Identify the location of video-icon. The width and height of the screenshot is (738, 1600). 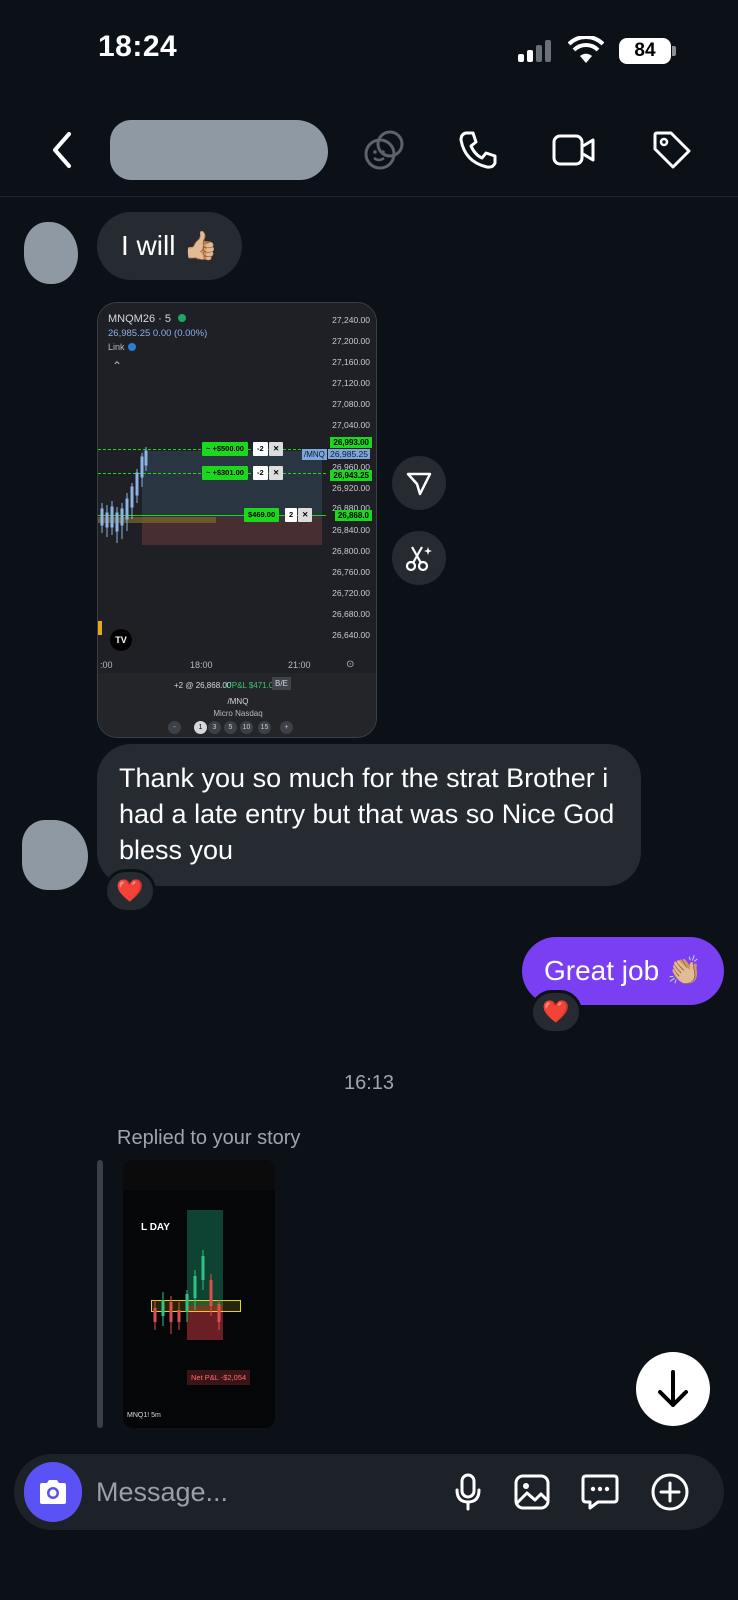
(574, 150).